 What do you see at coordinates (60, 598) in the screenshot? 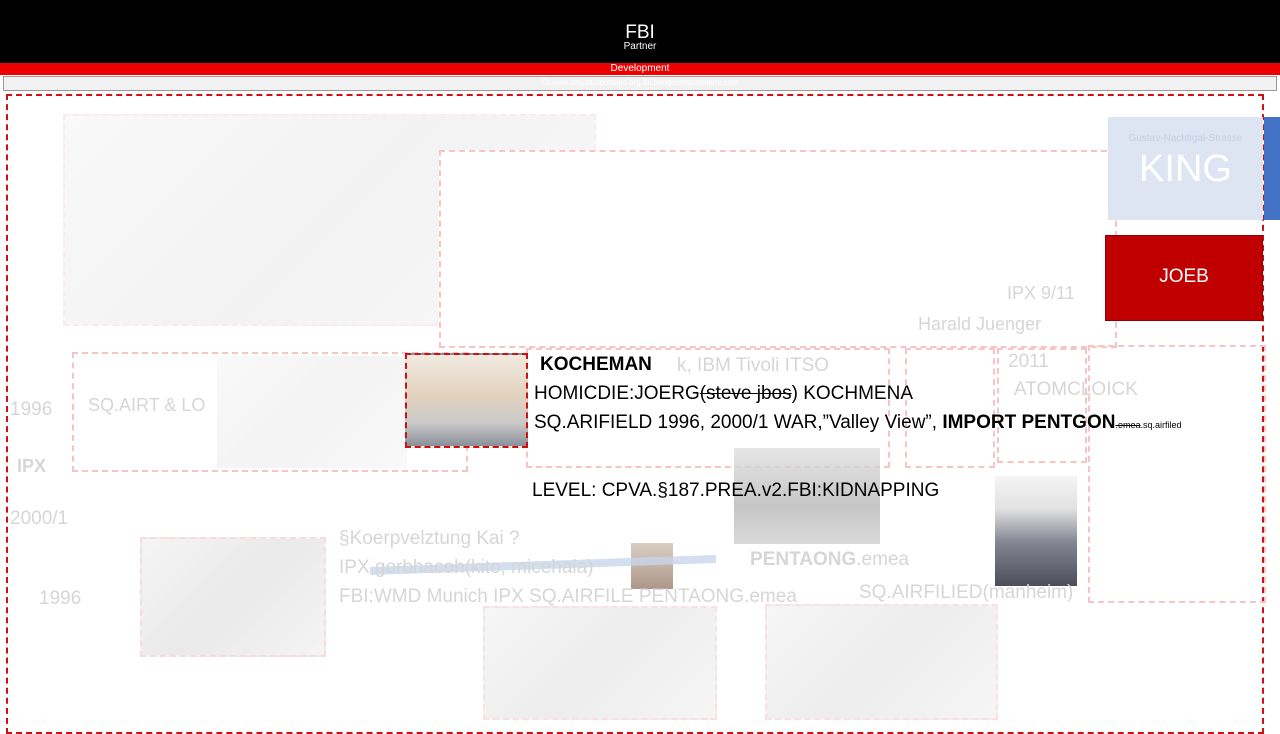
I see `timeline-year-1996-b: 1996` at bounding box center [60, 598].